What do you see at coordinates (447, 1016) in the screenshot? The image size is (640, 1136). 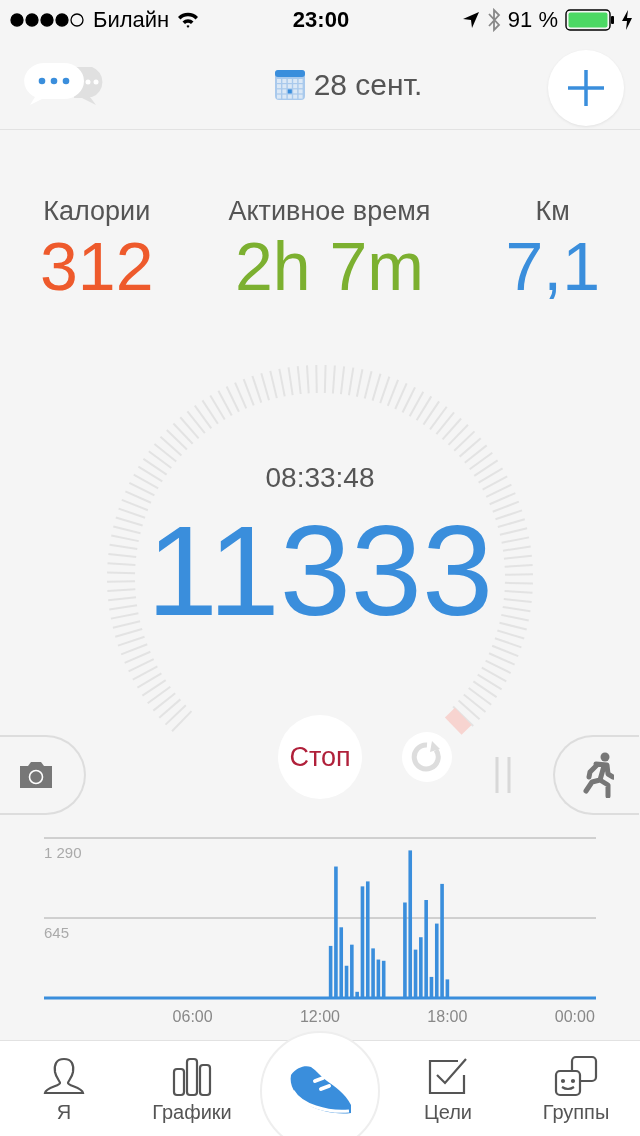 I see `x-tick-label: 18:00` at bounding box center [447, 1016].